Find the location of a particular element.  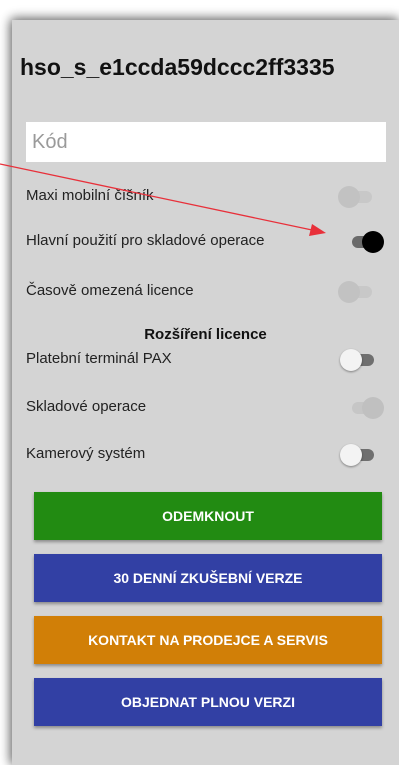

camera-system-toggle is located at coordinates (358, 455).